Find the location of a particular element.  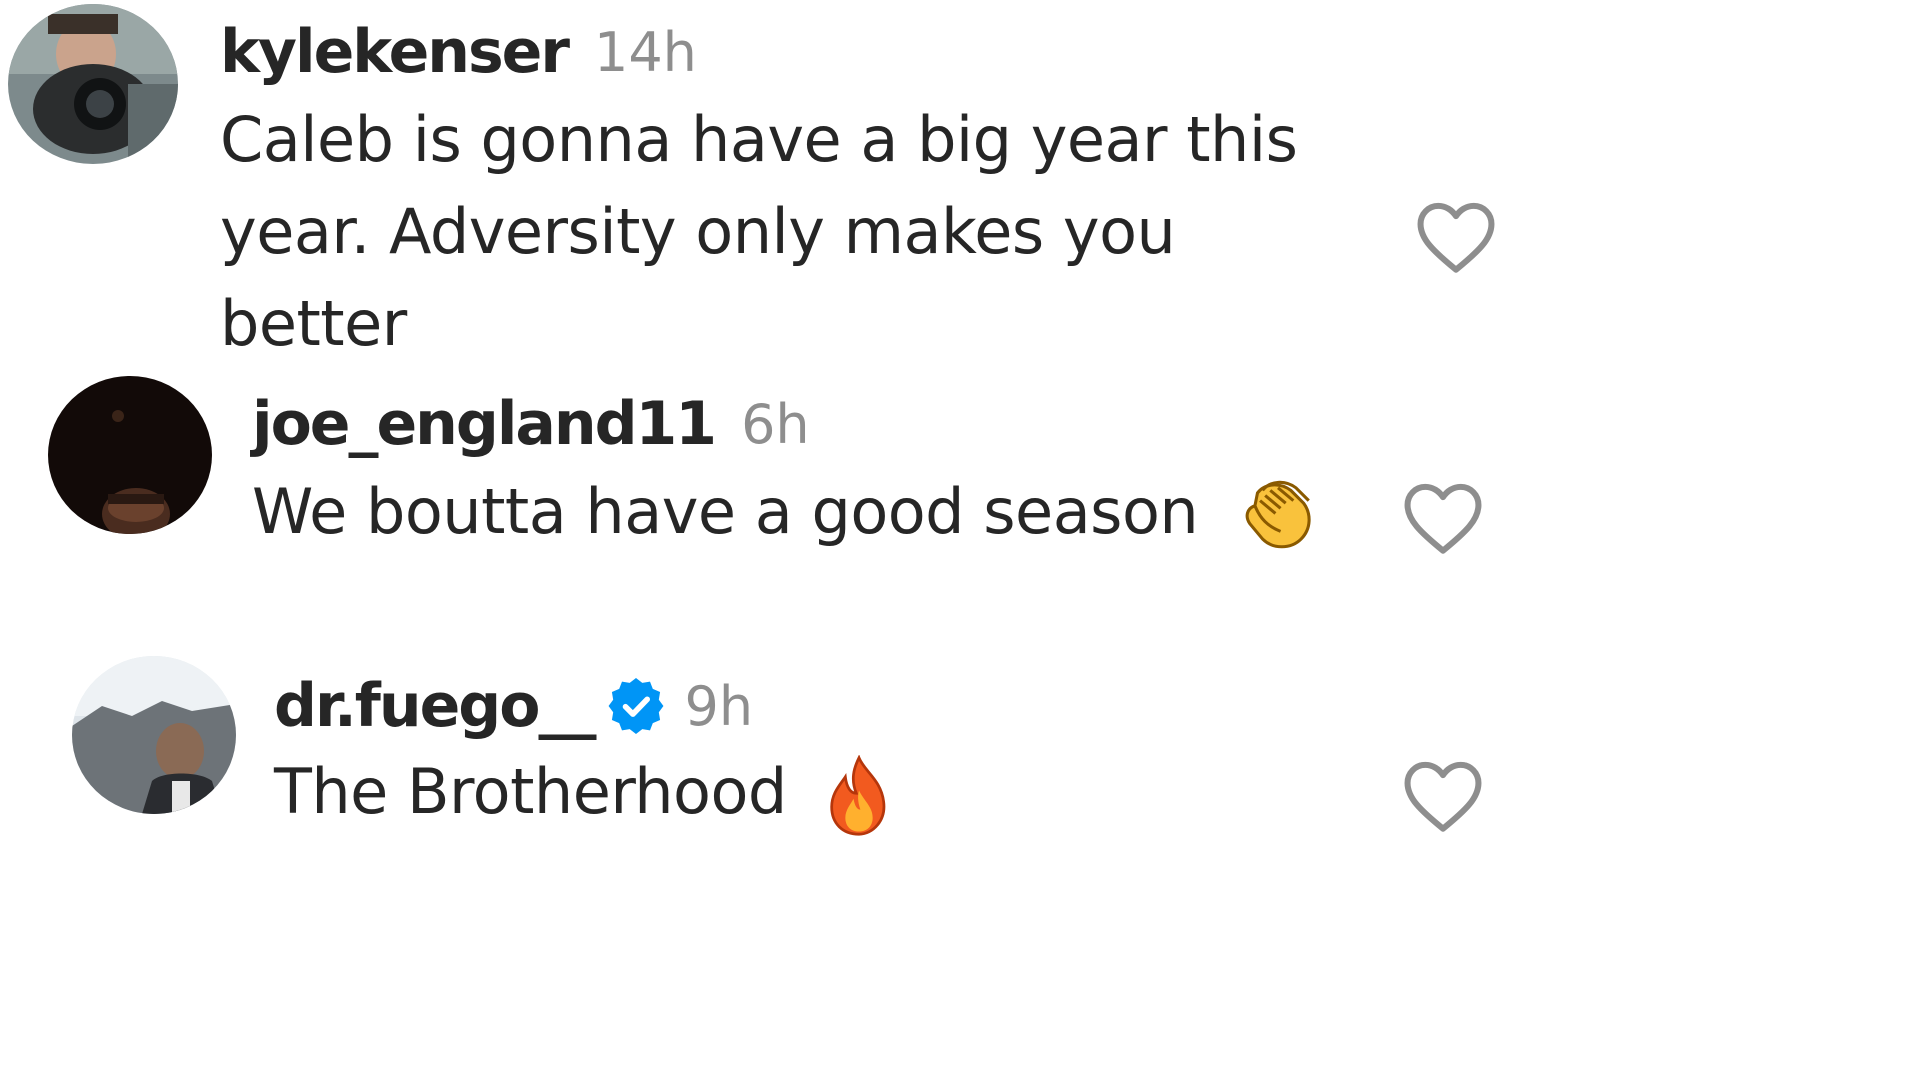

comment-text-content: We boutta have a good season is located at coordinates (725, 511).